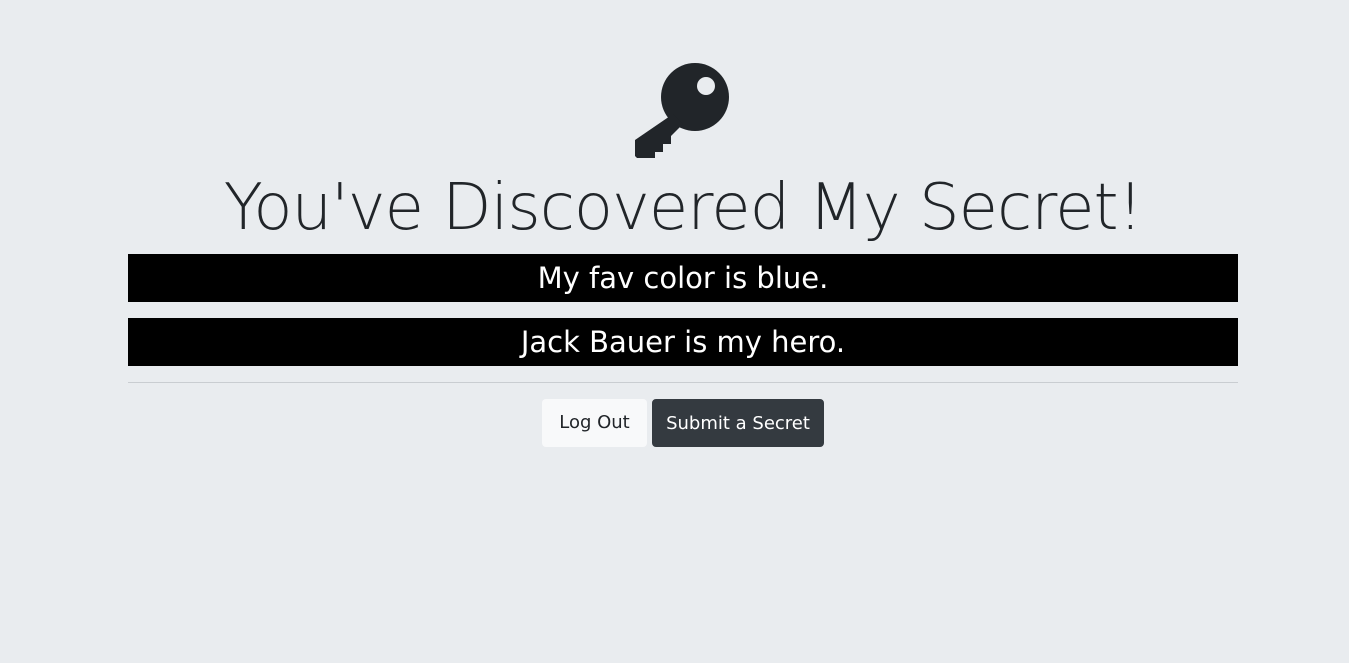 This screenshot has height=663, width=1349. What do you see at coordinates (683, 278) in the screenshot?
I see `secret-item: My fav color is blue.` at bounding box center [683, 278].